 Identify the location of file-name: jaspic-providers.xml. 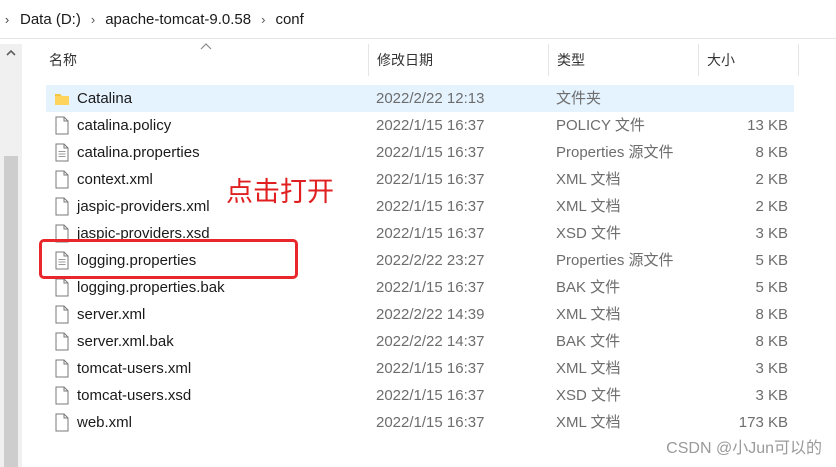
(143, 206).